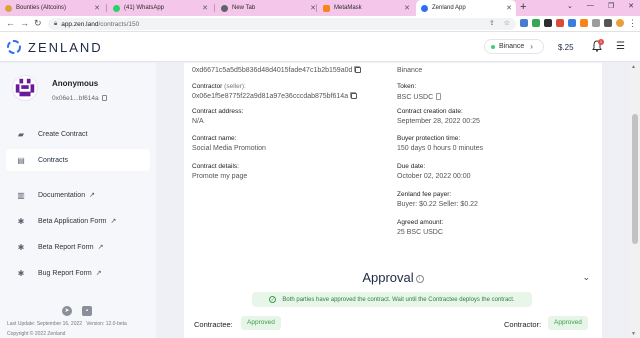 This screenshot has height=338, width=640. I want to click on contract-details-label: Contract details:, so click(215, 166).